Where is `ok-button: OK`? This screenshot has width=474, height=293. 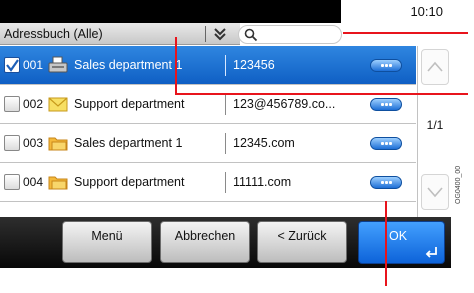
ok-button: OK is located at coordinates (401, 242).